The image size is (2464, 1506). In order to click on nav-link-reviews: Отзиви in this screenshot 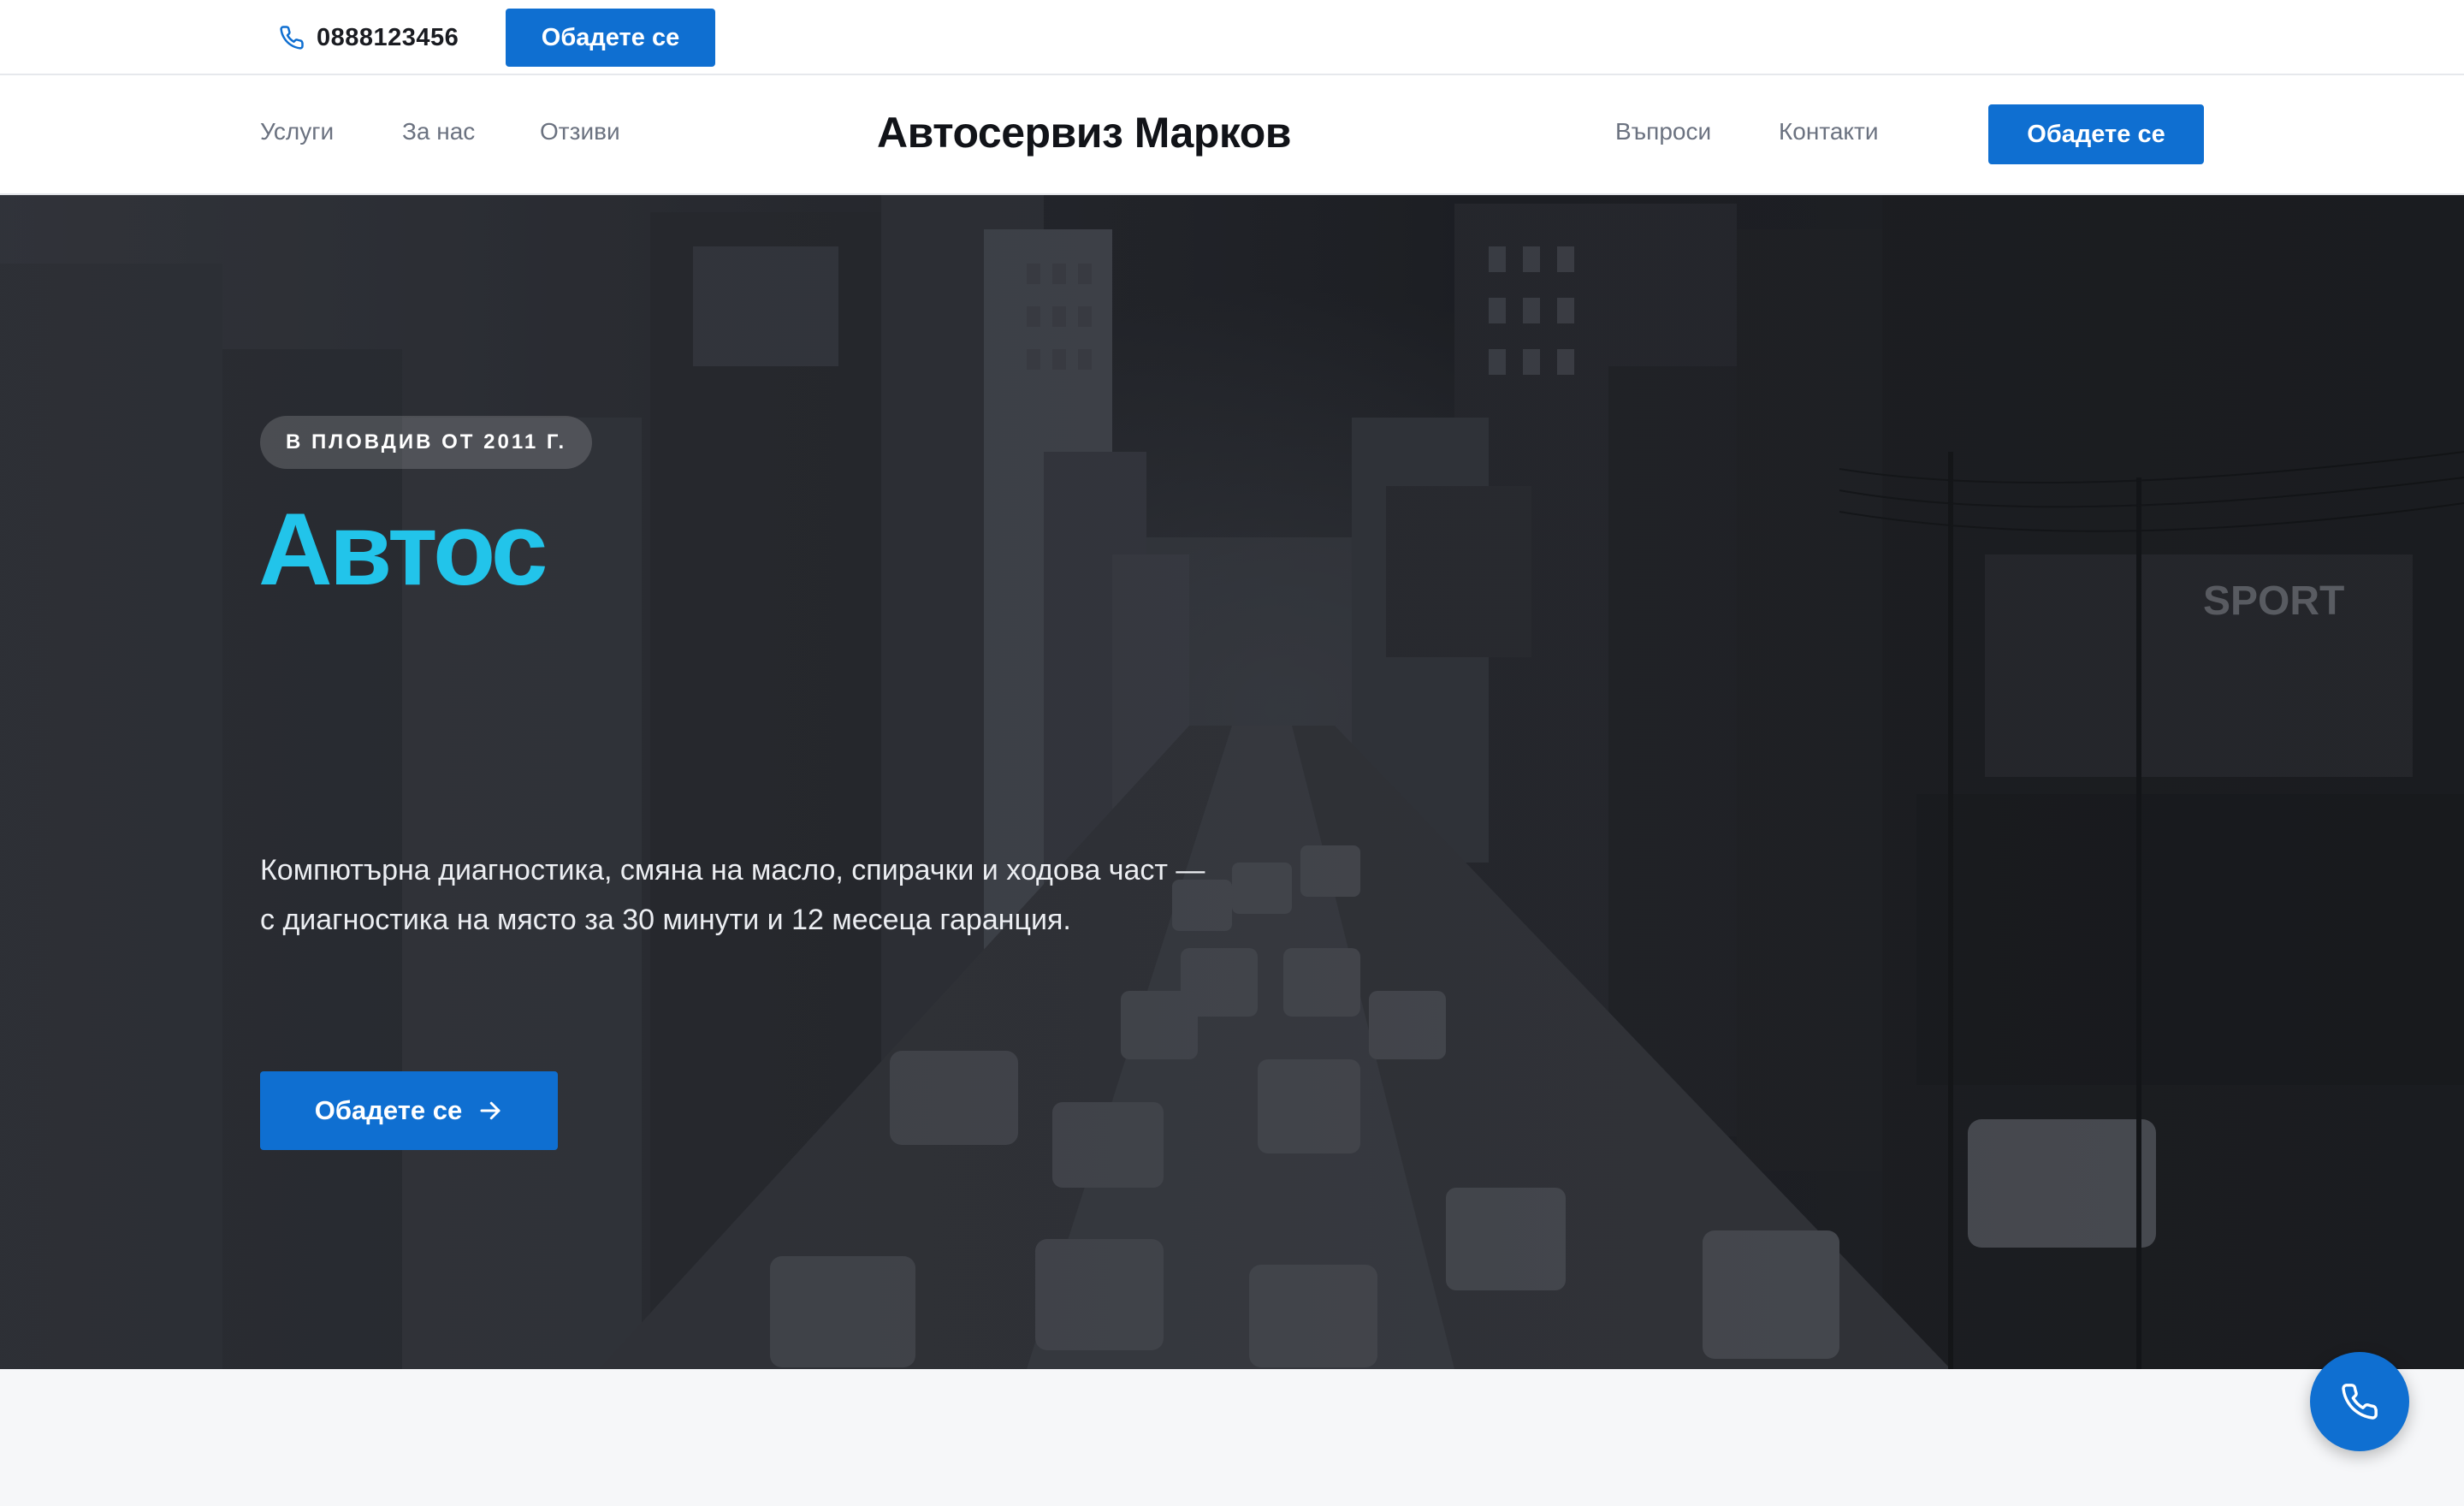, I will do `click(580, 132)`.